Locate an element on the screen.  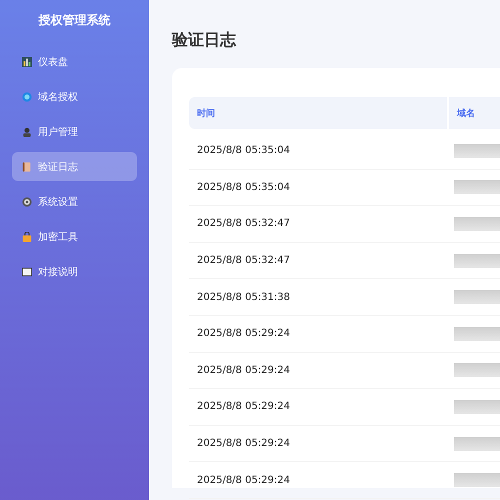
sidebar-item: 对接说明 is located at coordinates (74, 271).